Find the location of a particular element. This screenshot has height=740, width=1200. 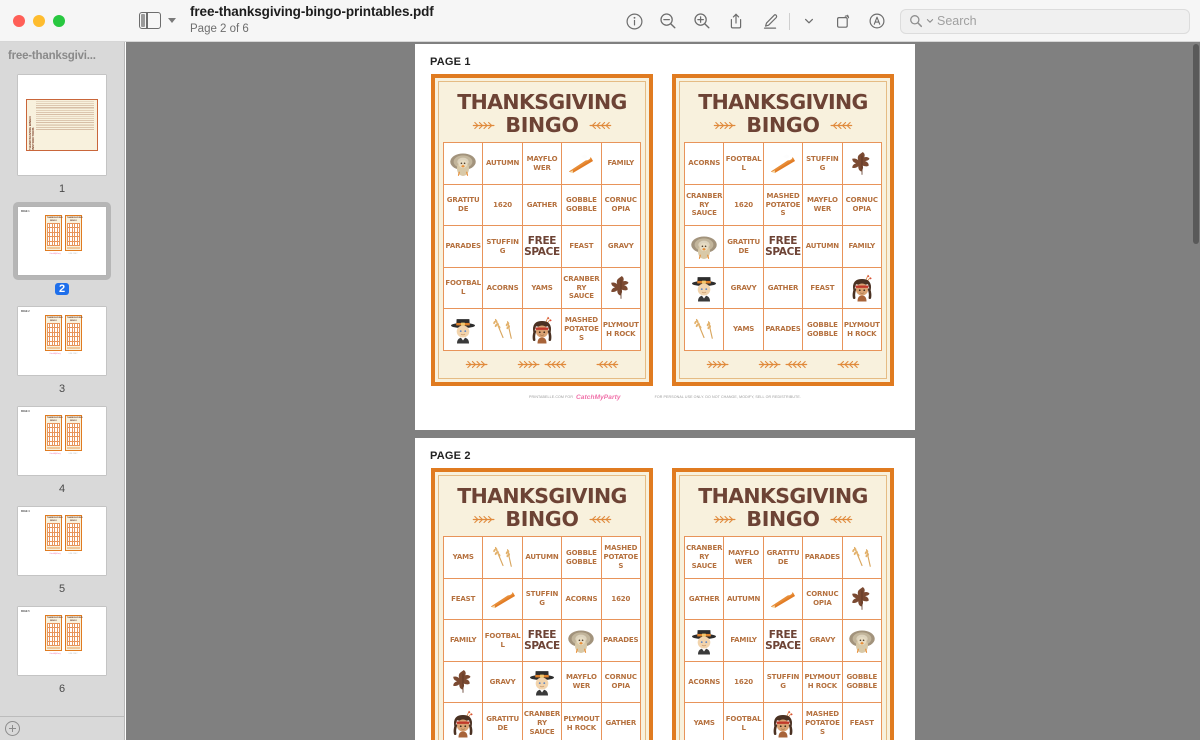

sidebar-toggle-group is located at coordinates (150, 20).